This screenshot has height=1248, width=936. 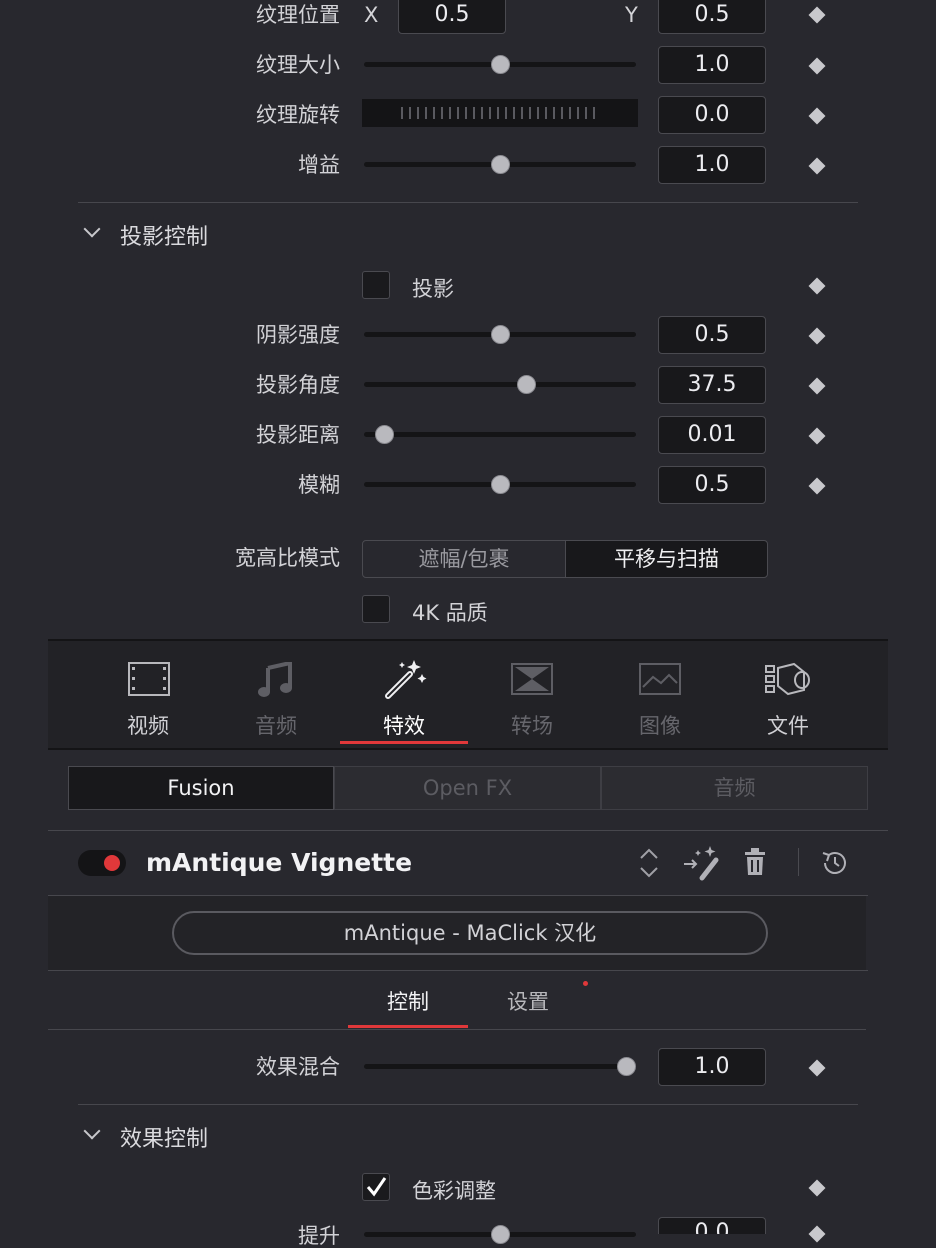 I want to click on effect-blend-slider, so click(x=500, y=1066).